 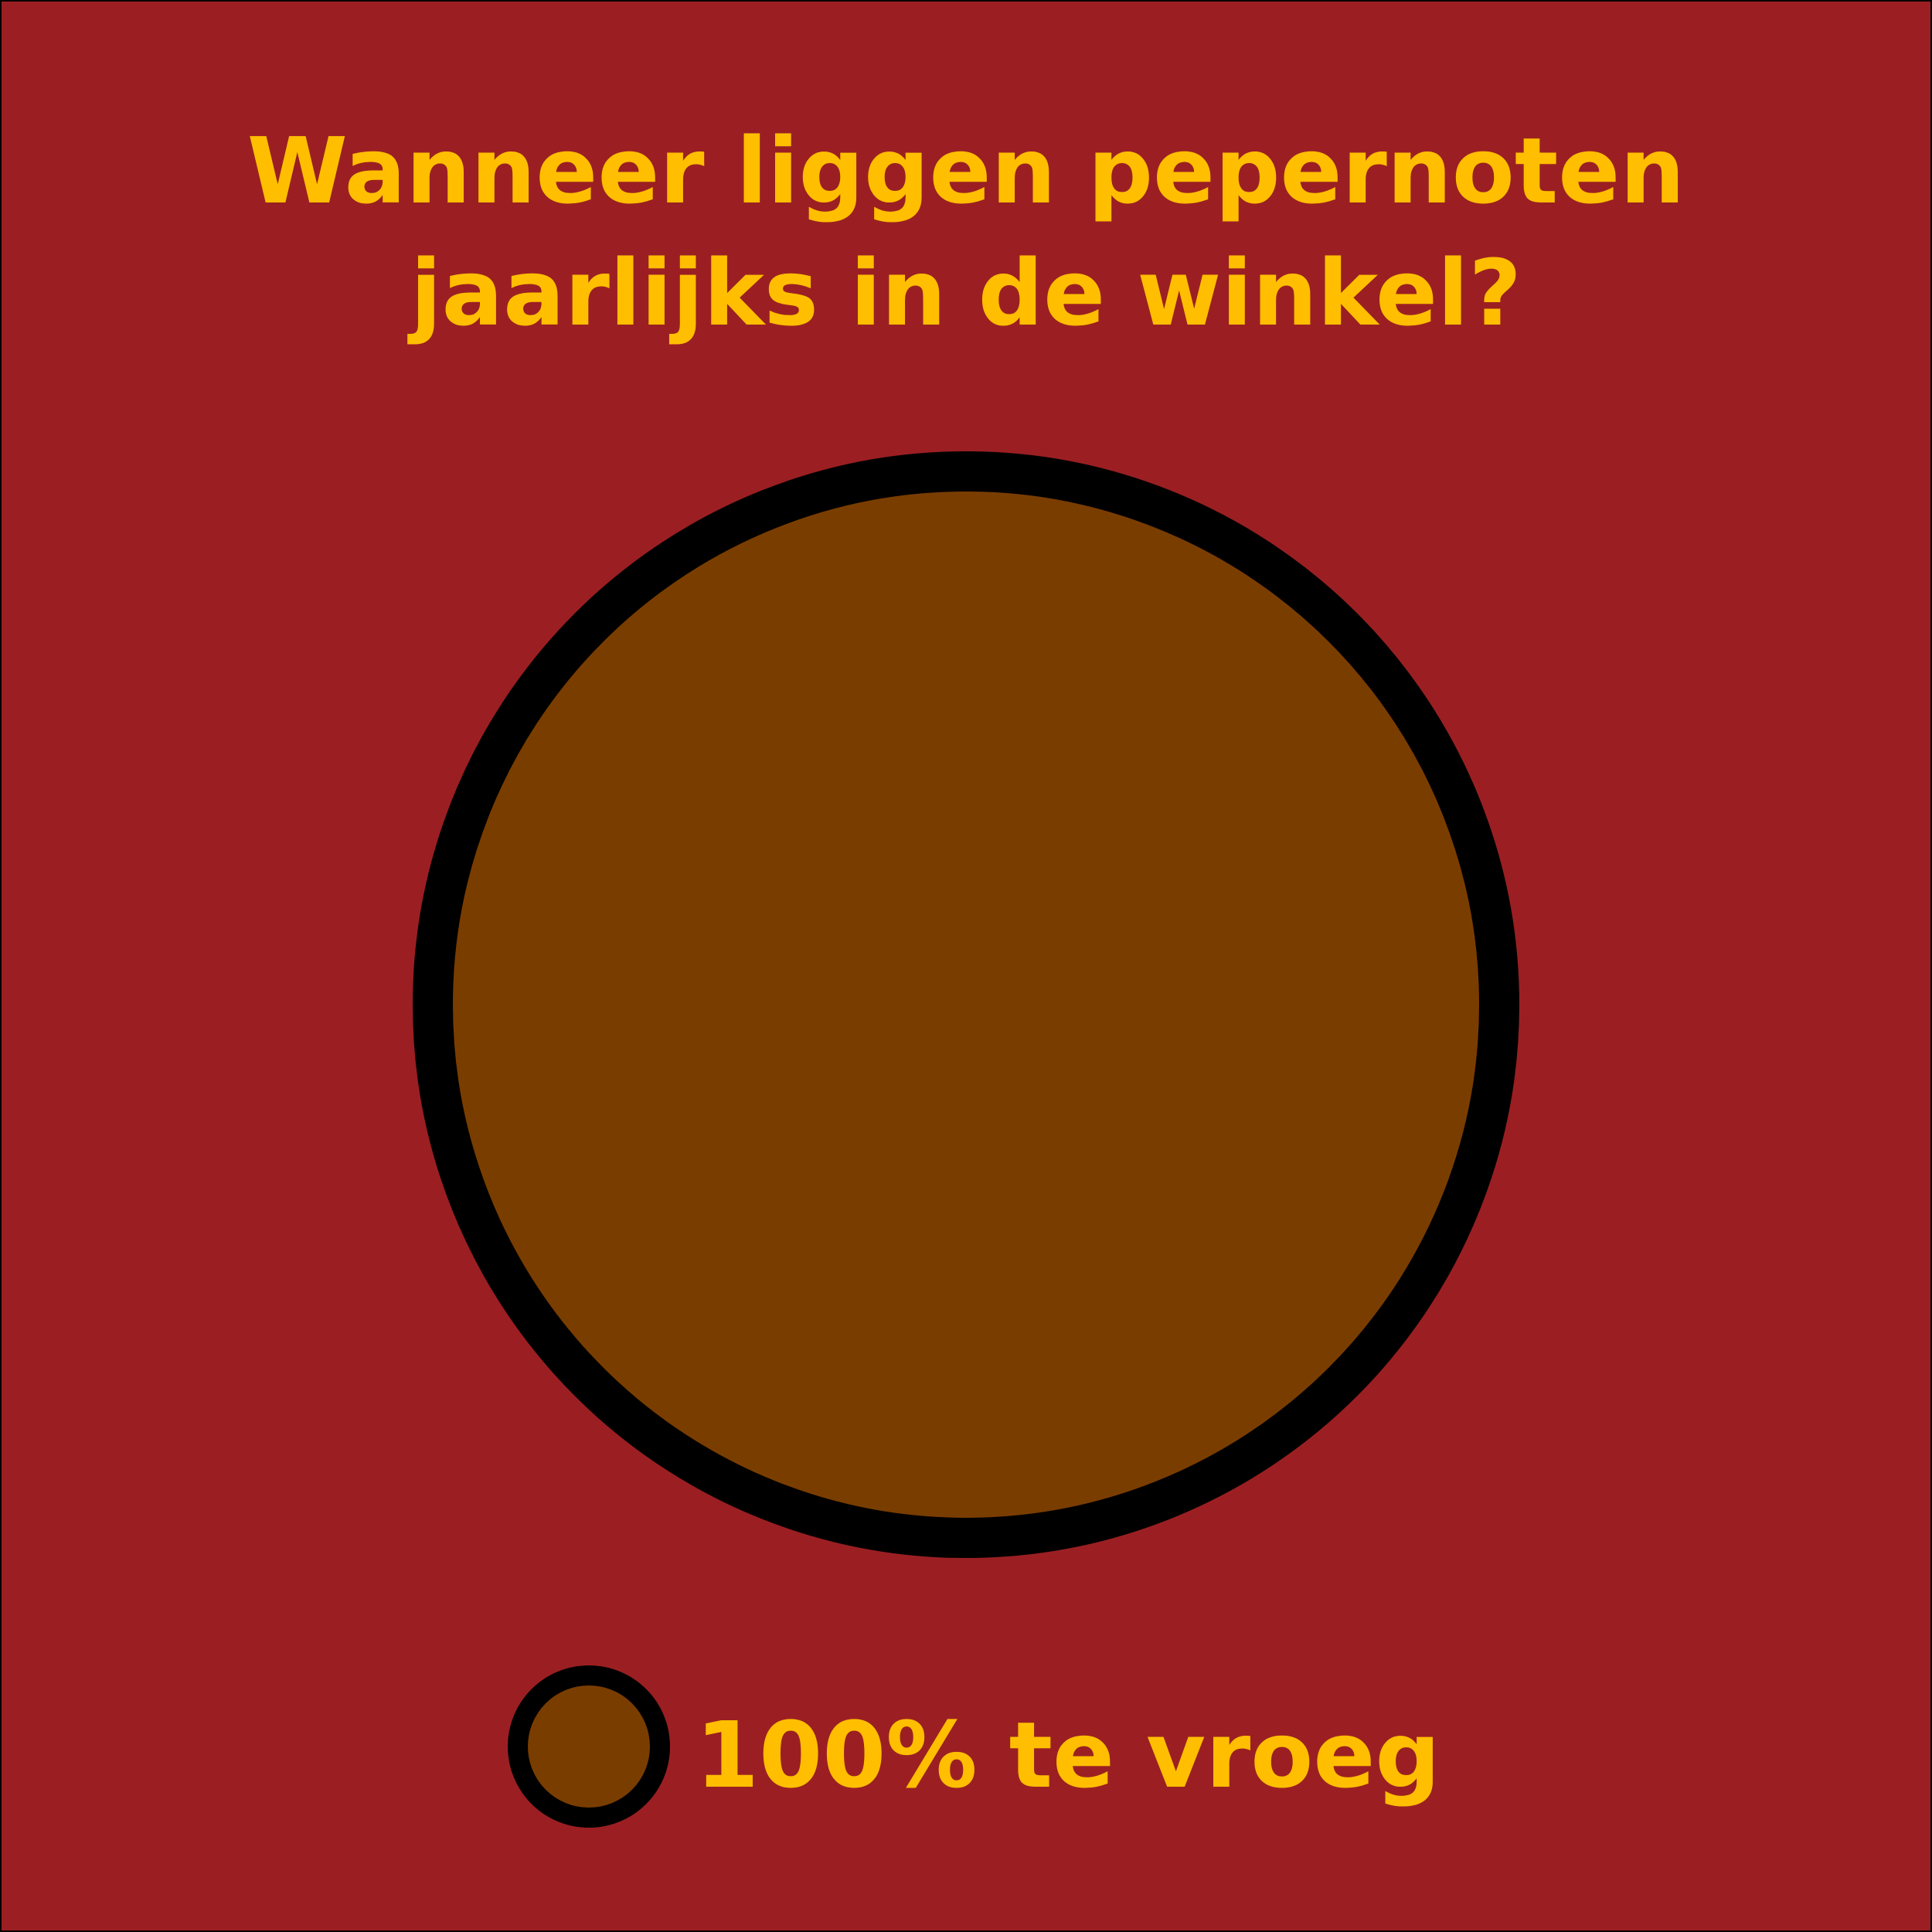 What do you see at coordinates (966, 170) in the screenshot?
I see `chart-title-line-1: Wanneer liggen pepernoten` at bounding box center [966, 170].